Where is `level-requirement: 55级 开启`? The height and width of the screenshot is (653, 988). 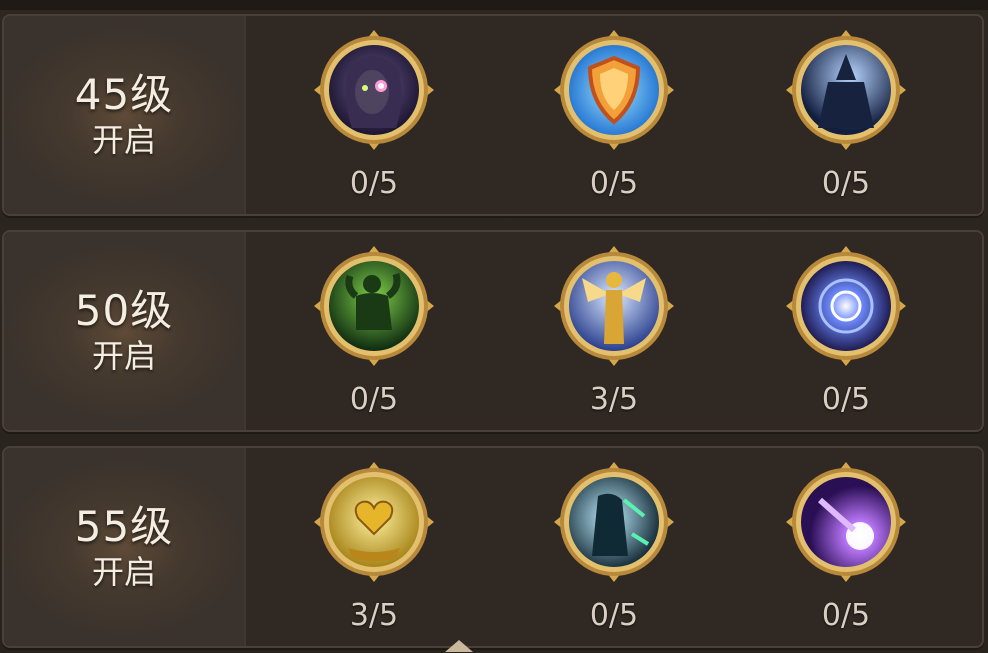 level-requirement: 55级 开启 is located at coordinates (124, 547).